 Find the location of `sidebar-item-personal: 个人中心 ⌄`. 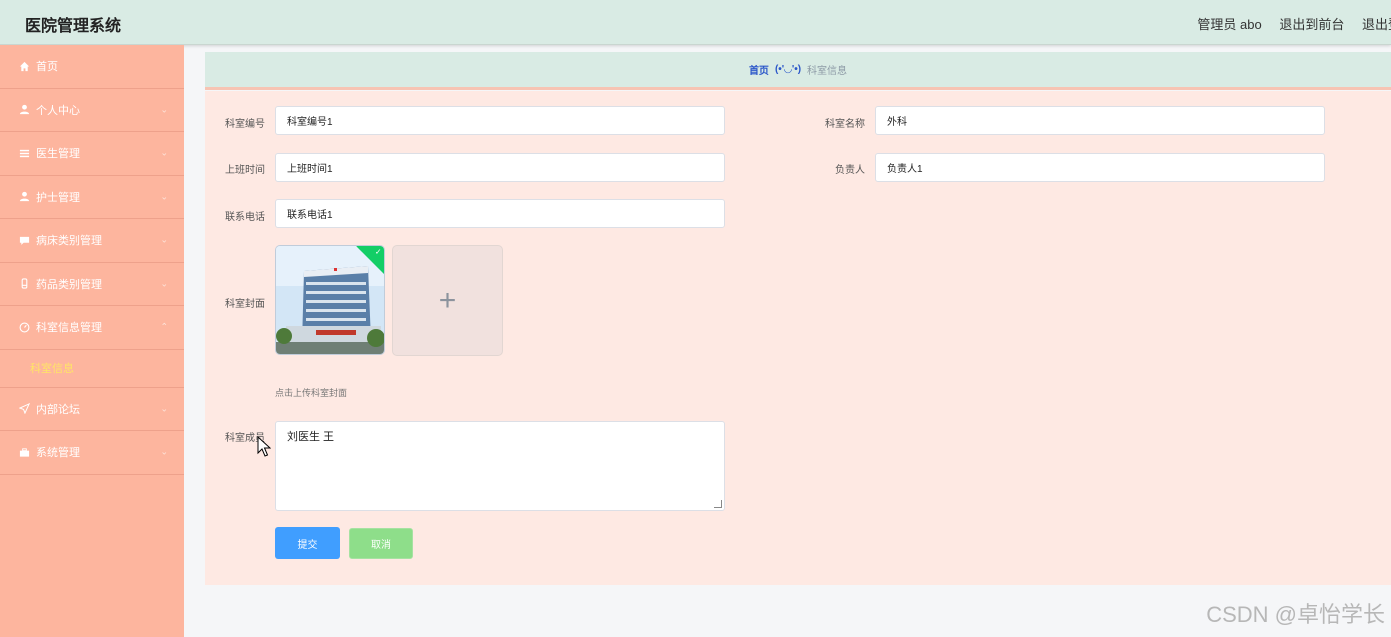

sidebar-item-personal: 个人中心 ⌄ is located at coordinates (92, 110).